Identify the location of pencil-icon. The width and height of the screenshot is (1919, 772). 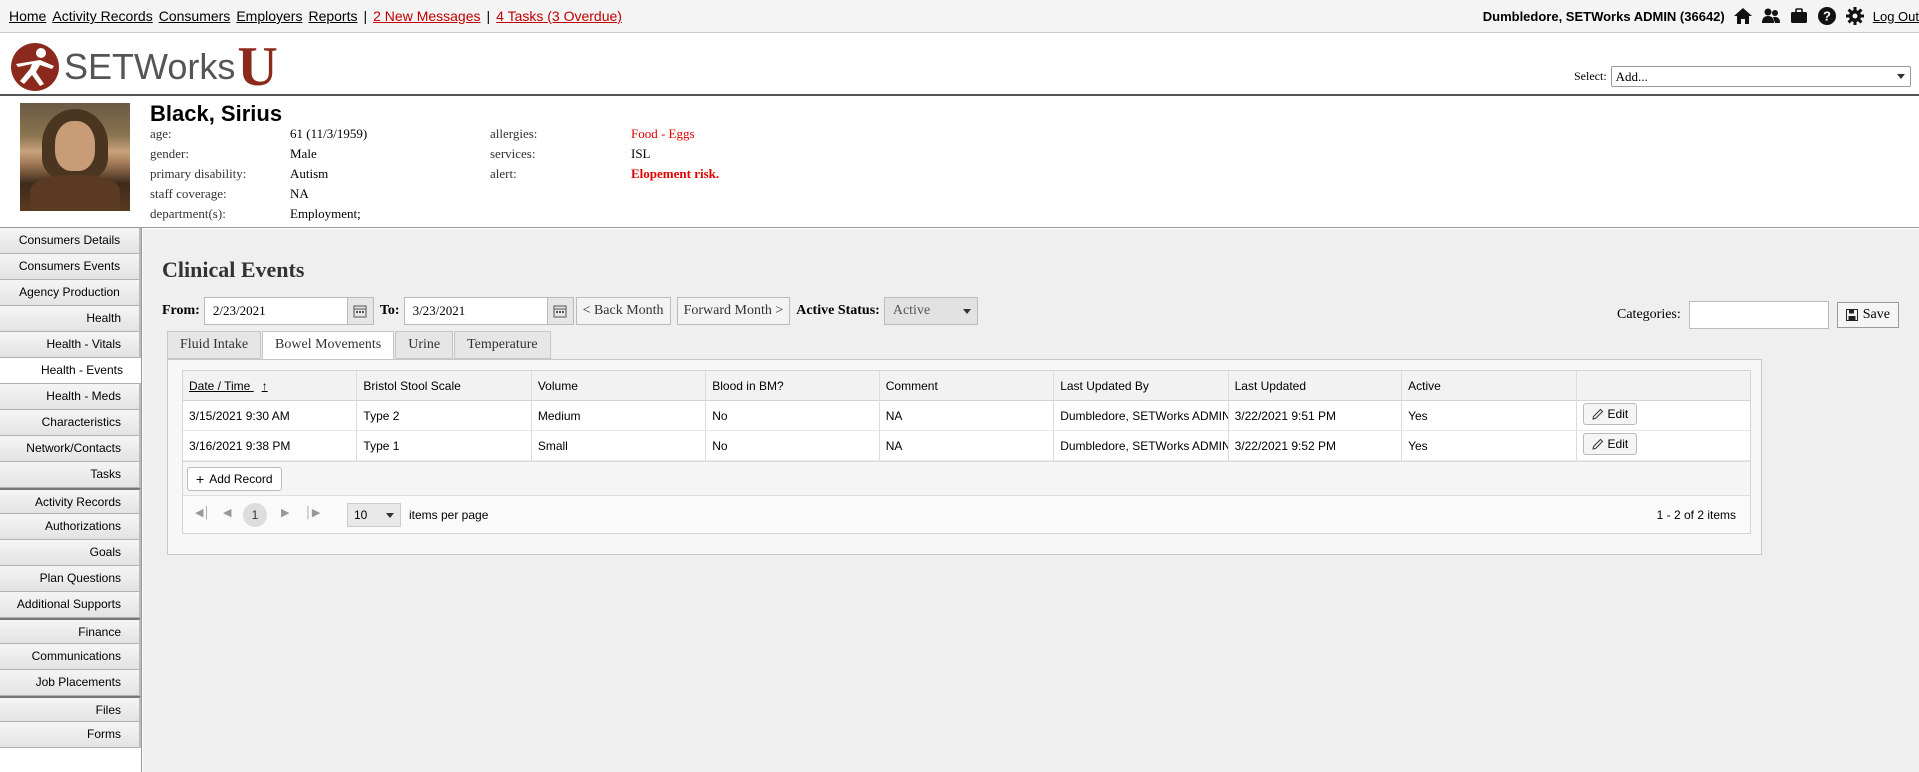
(1597, 444).